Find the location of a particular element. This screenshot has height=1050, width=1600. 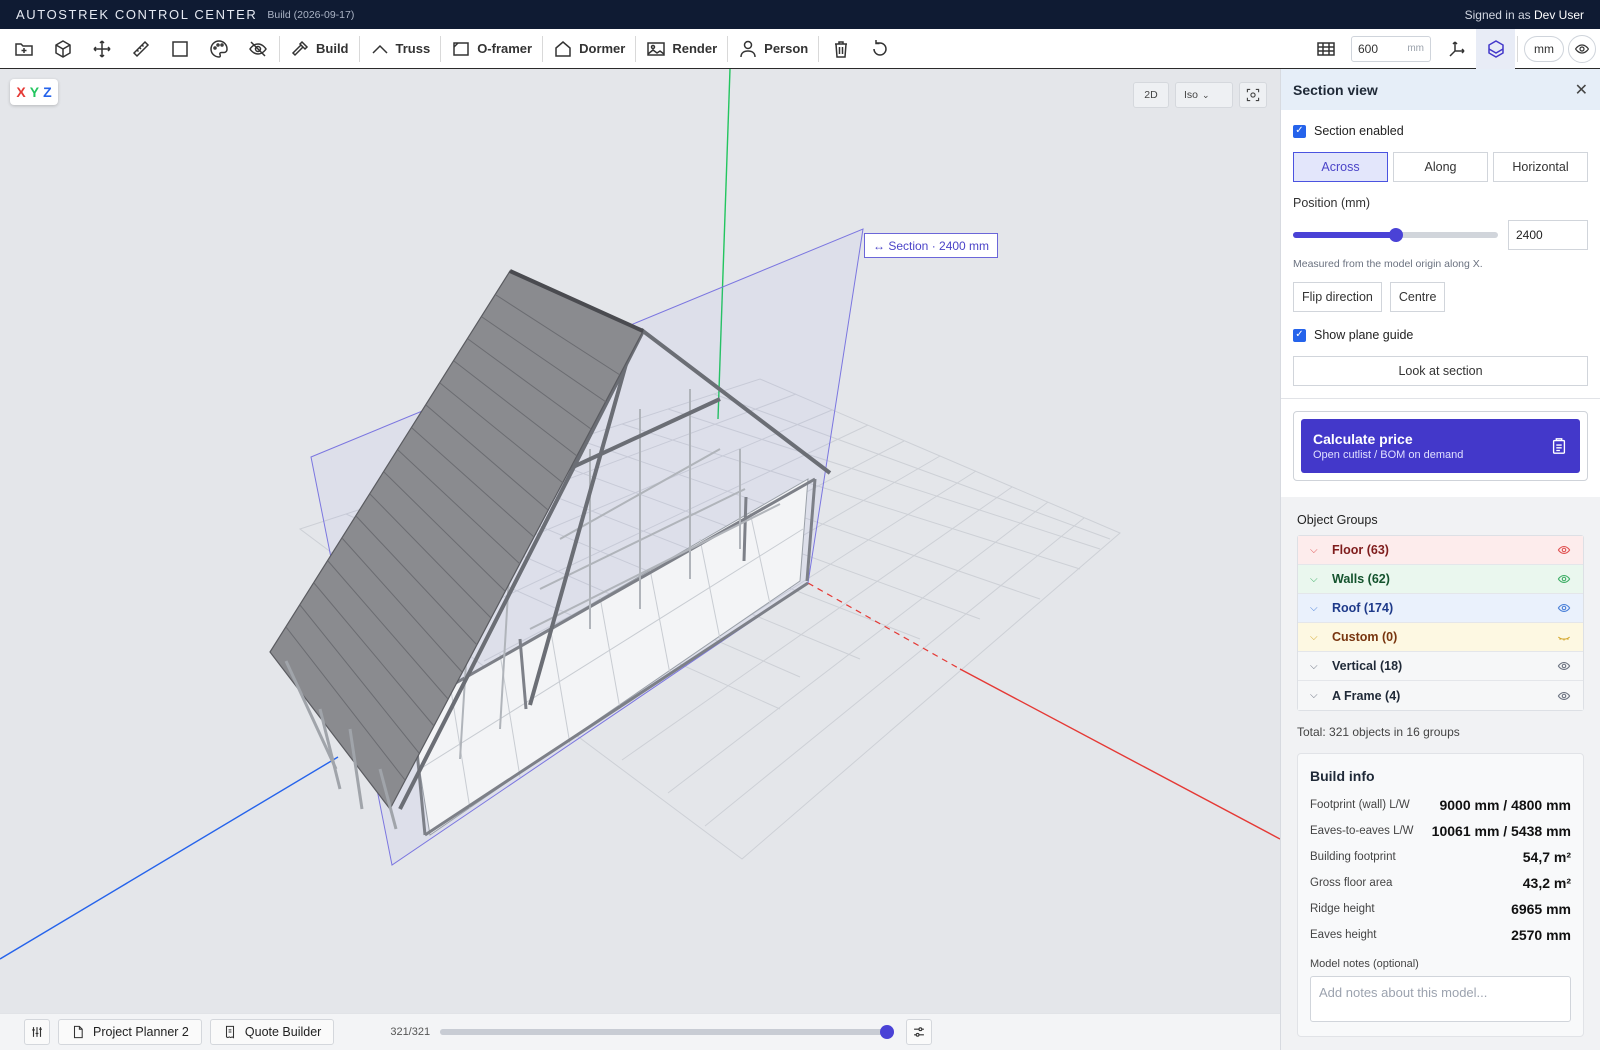

dormer-button: Dormer is located at coordinates (589, 49).